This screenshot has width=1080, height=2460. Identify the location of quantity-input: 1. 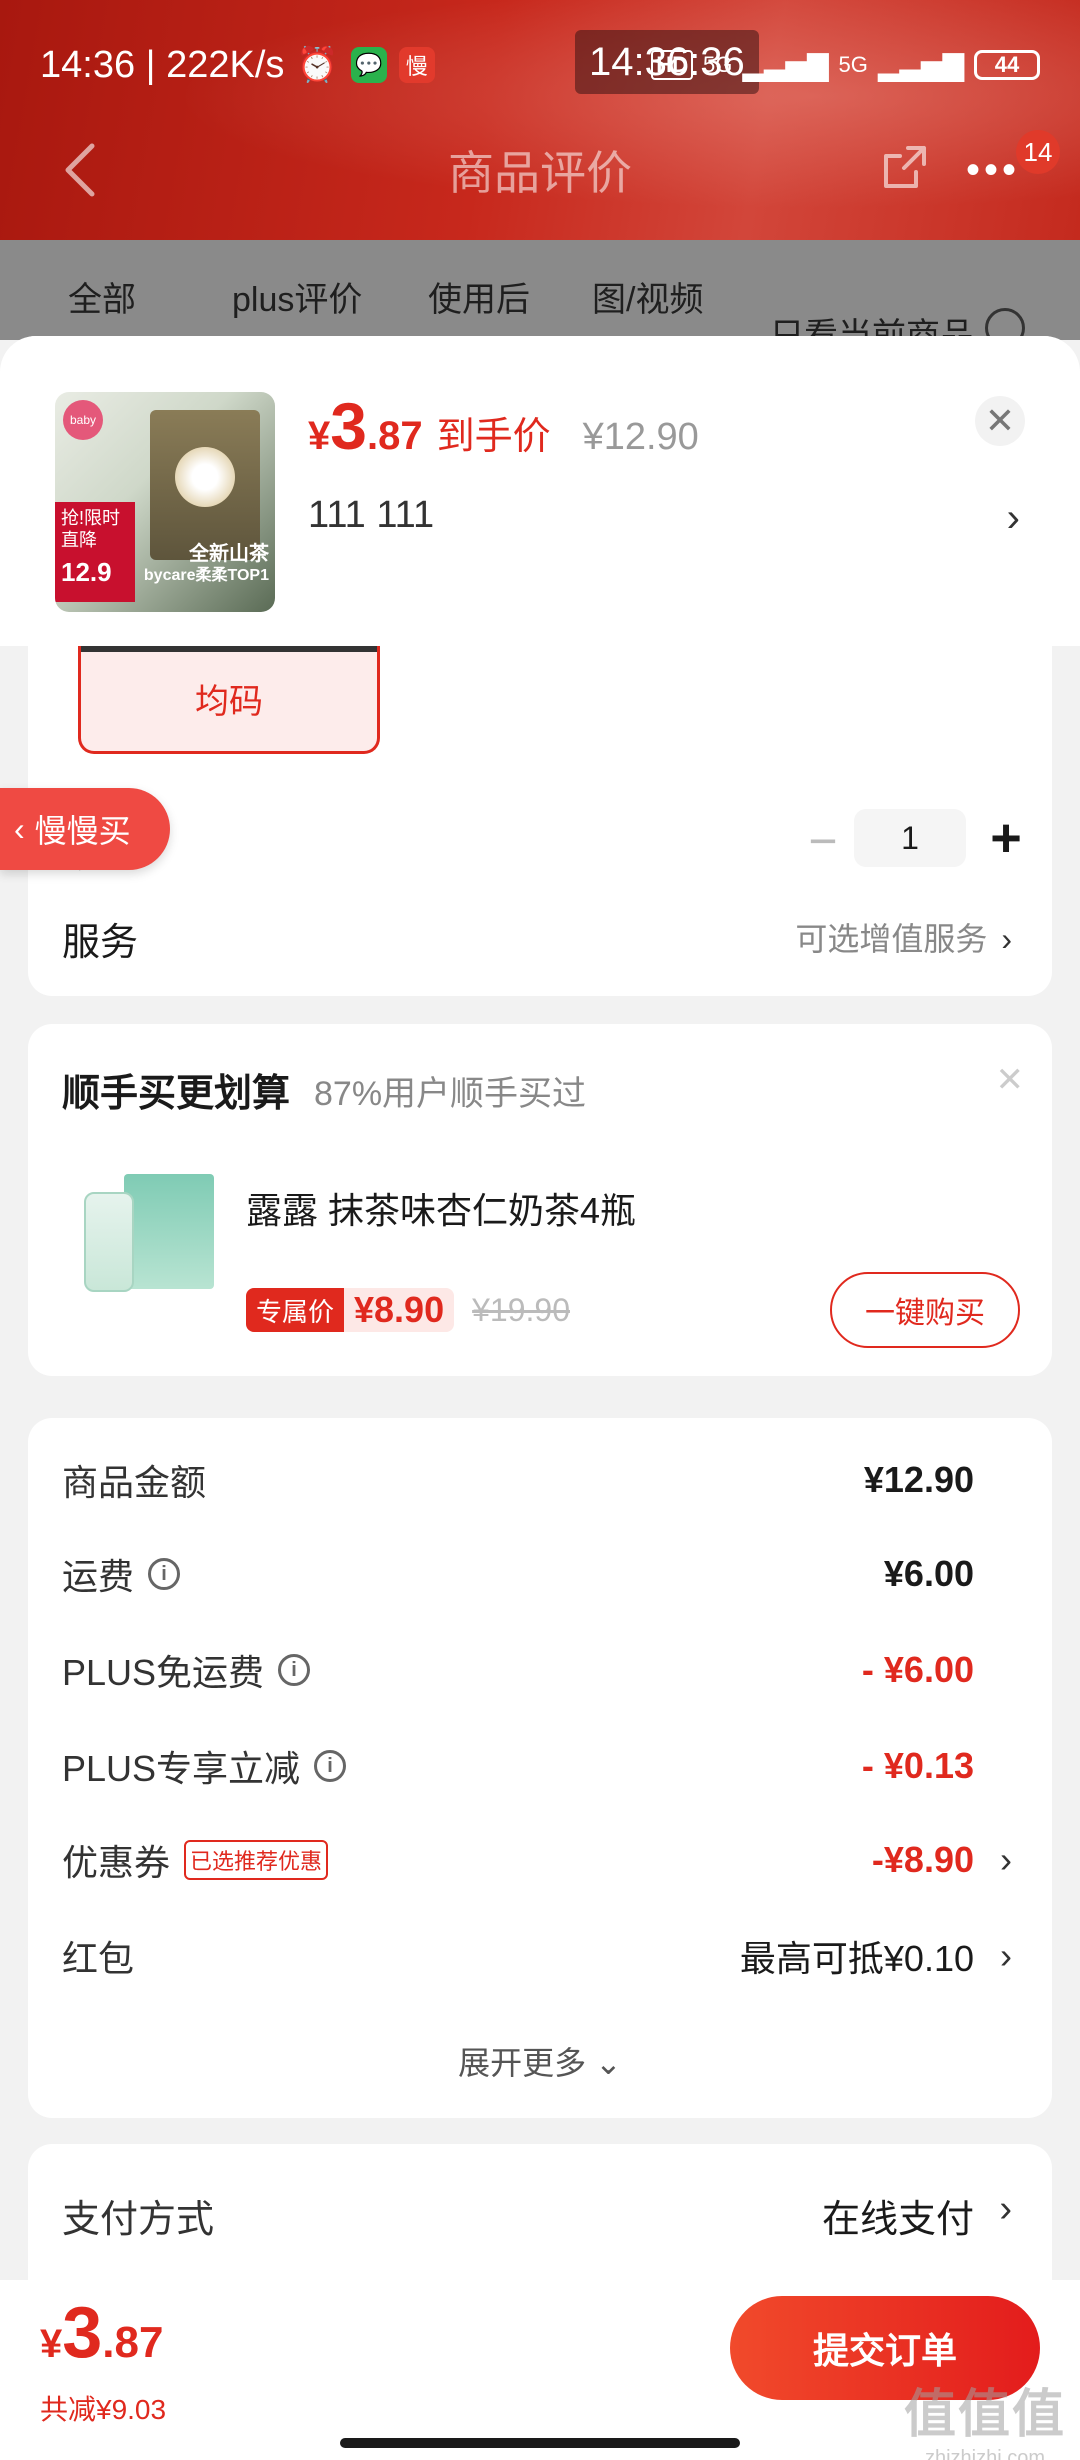
(910, 838).